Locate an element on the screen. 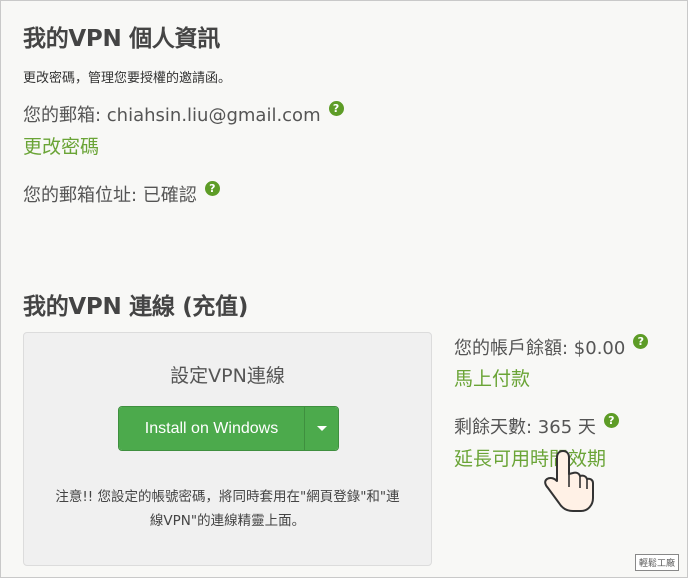 This screenshot has width=688, height=578. remaining-days-text: 剩餘天數: 365 天 is located at coordinates (525, 427).